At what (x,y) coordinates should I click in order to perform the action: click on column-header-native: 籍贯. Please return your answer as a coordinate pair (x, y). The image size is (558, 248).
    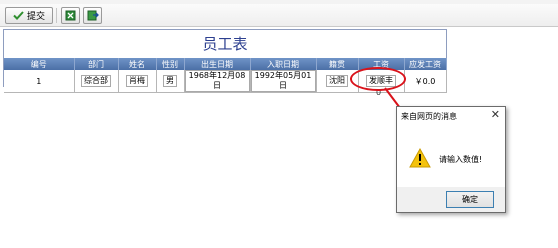
    Looking at the image, I should click on (337, 64).